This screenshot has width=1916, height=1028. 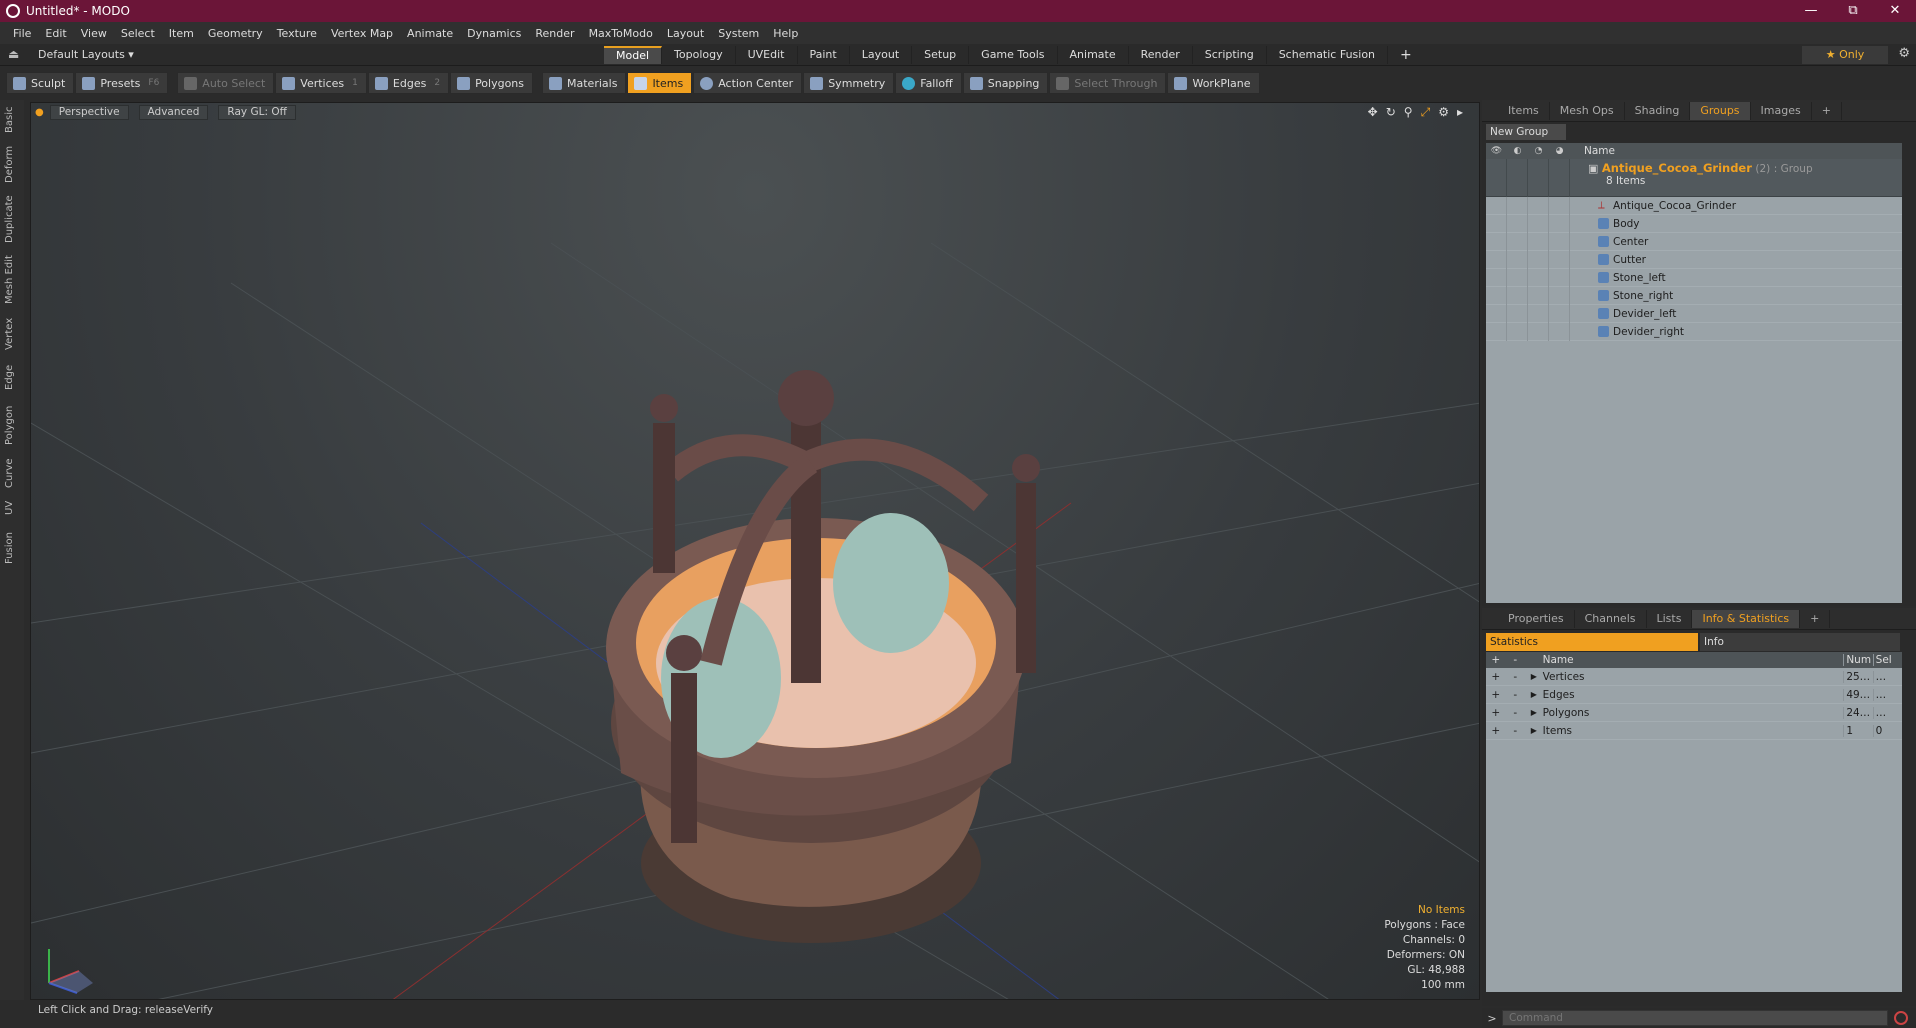 I want to click on tree-row: Stone_right, so click(x=1694, y=295).